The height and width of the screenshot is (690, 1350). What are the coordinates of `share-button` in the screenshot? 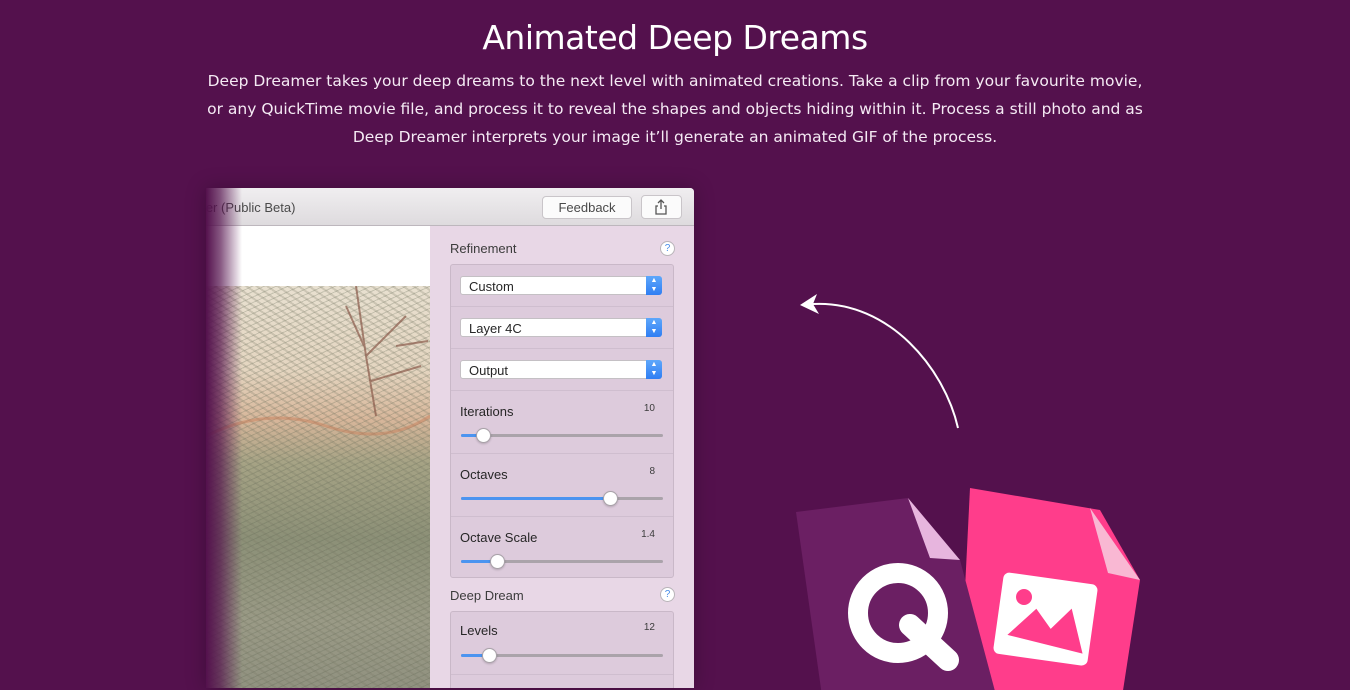 It's located at (661, 207).